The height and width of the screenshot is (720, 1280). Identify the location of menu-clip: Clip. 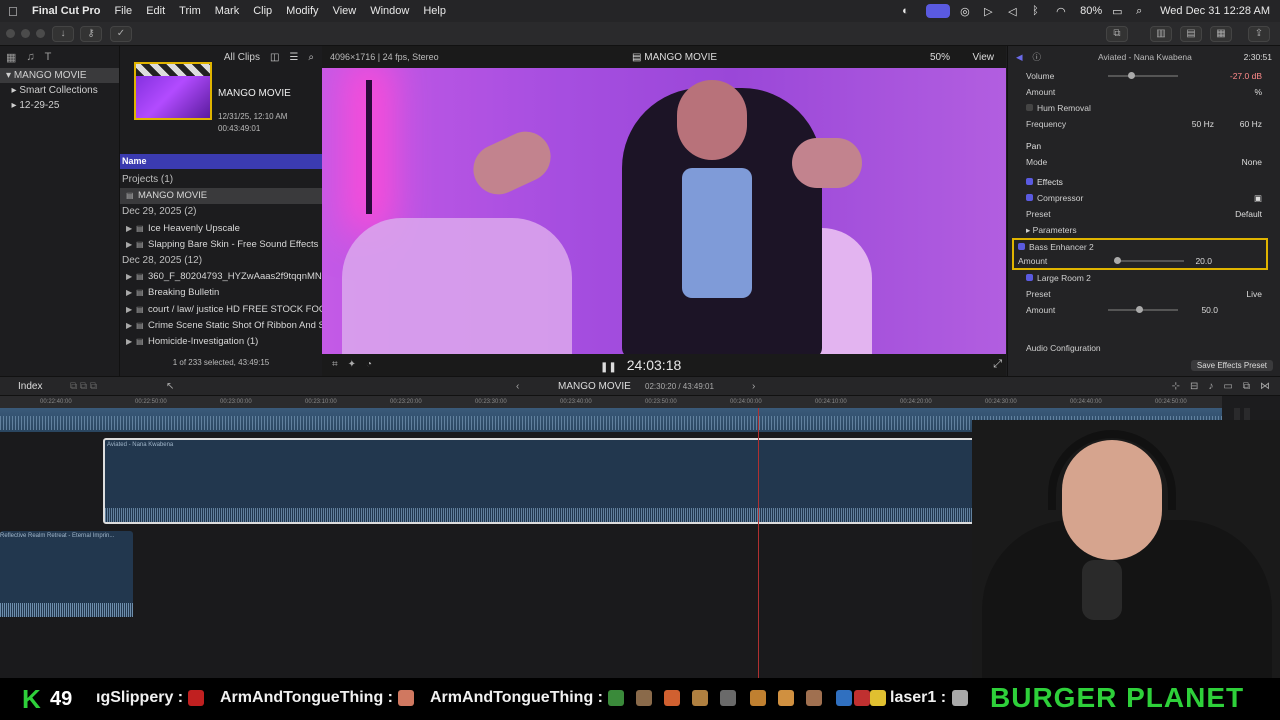
(262, 11).